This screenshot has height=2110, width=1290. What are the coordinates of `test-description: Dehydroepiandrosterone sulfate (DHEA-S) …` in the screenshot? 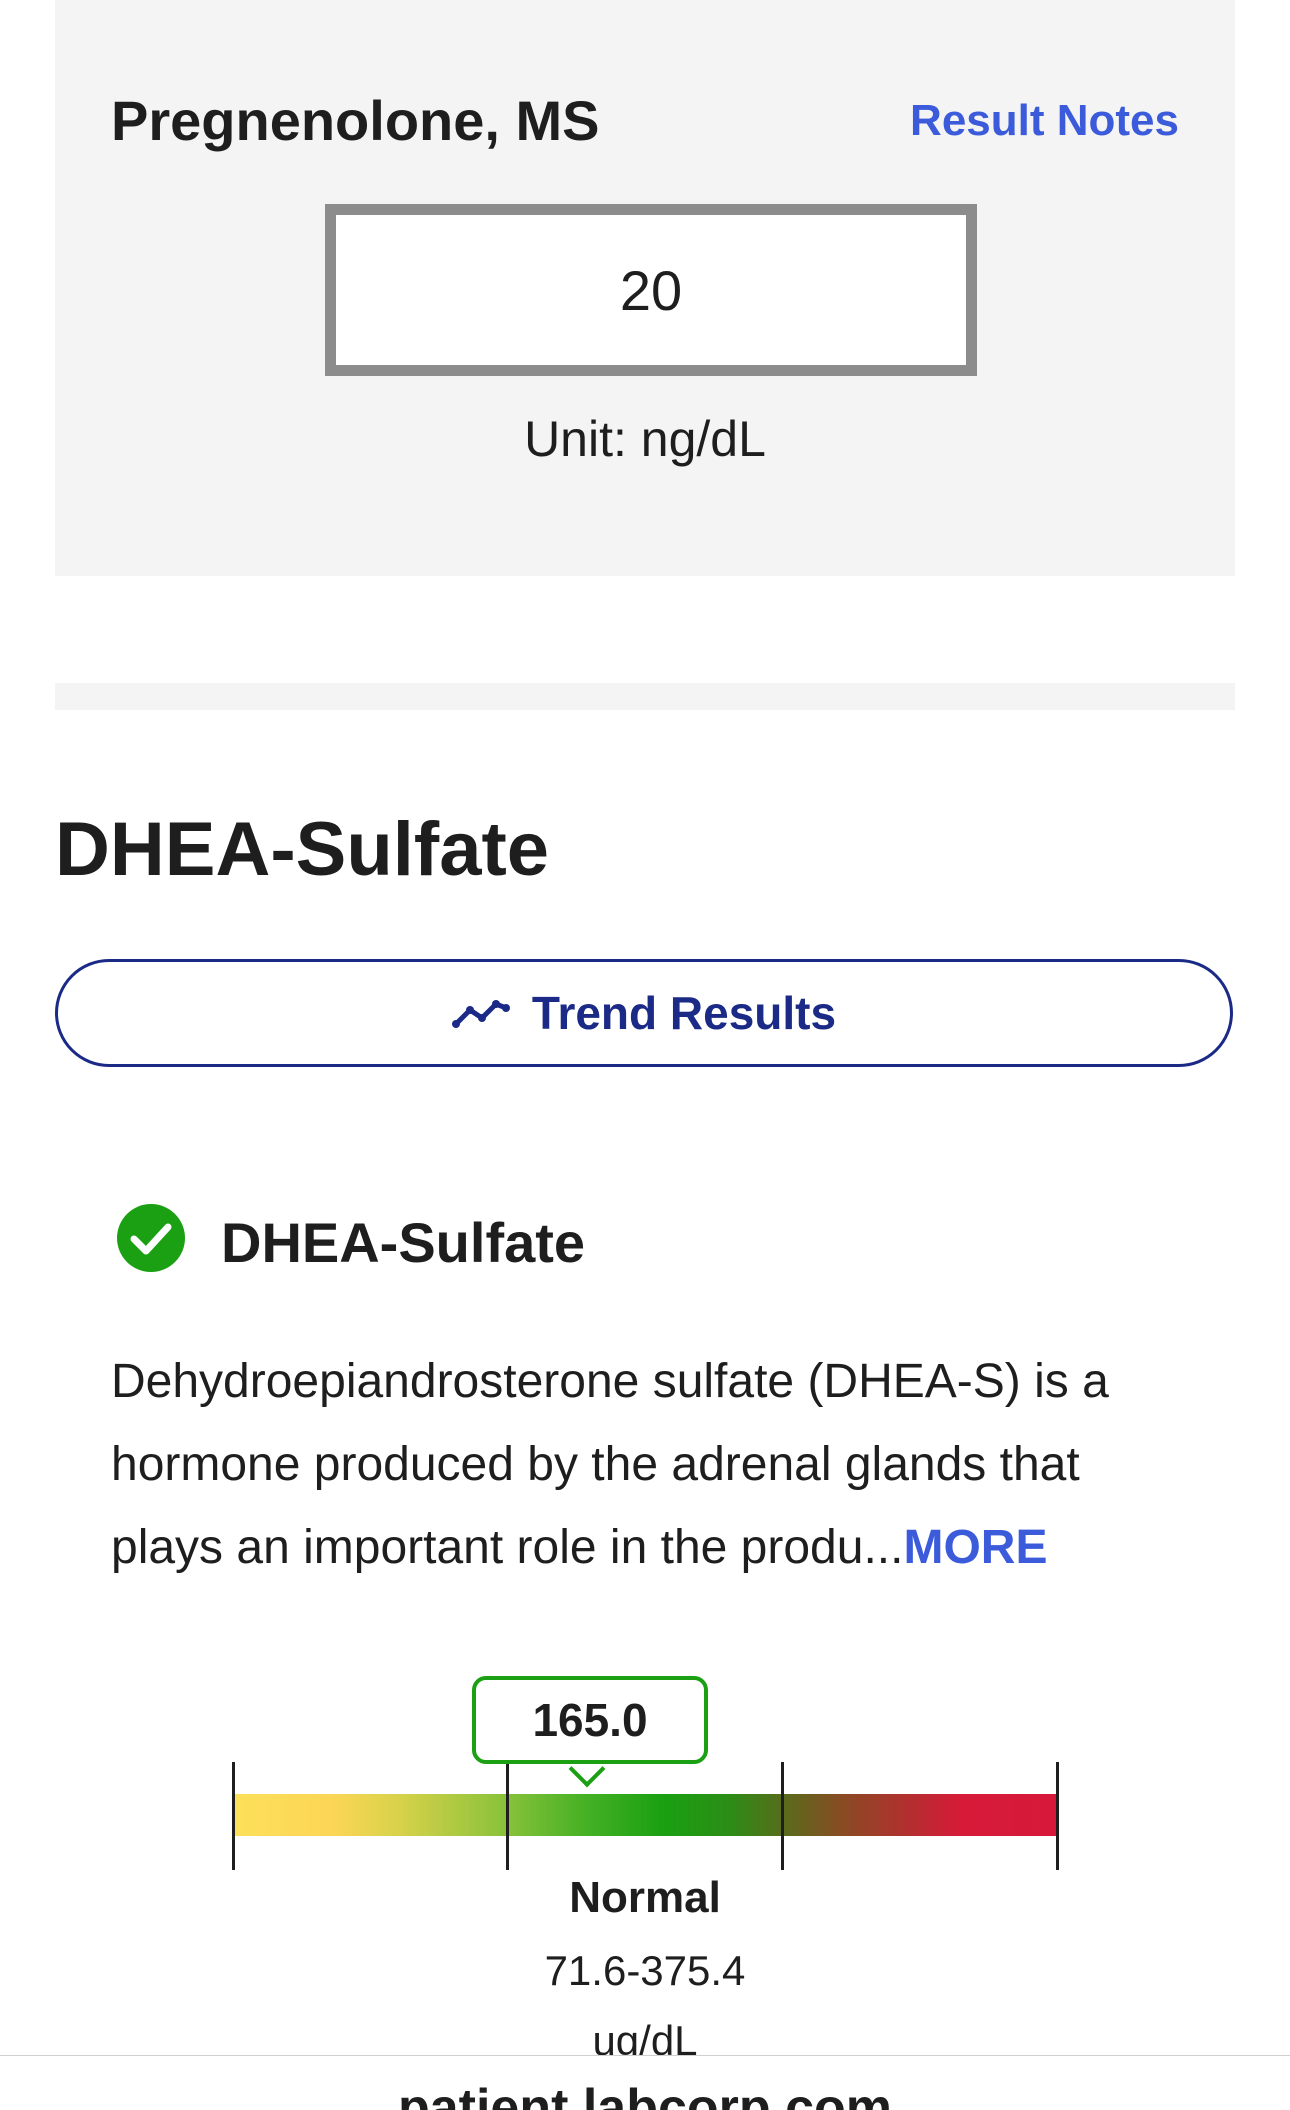 It's located at (656, 1464).